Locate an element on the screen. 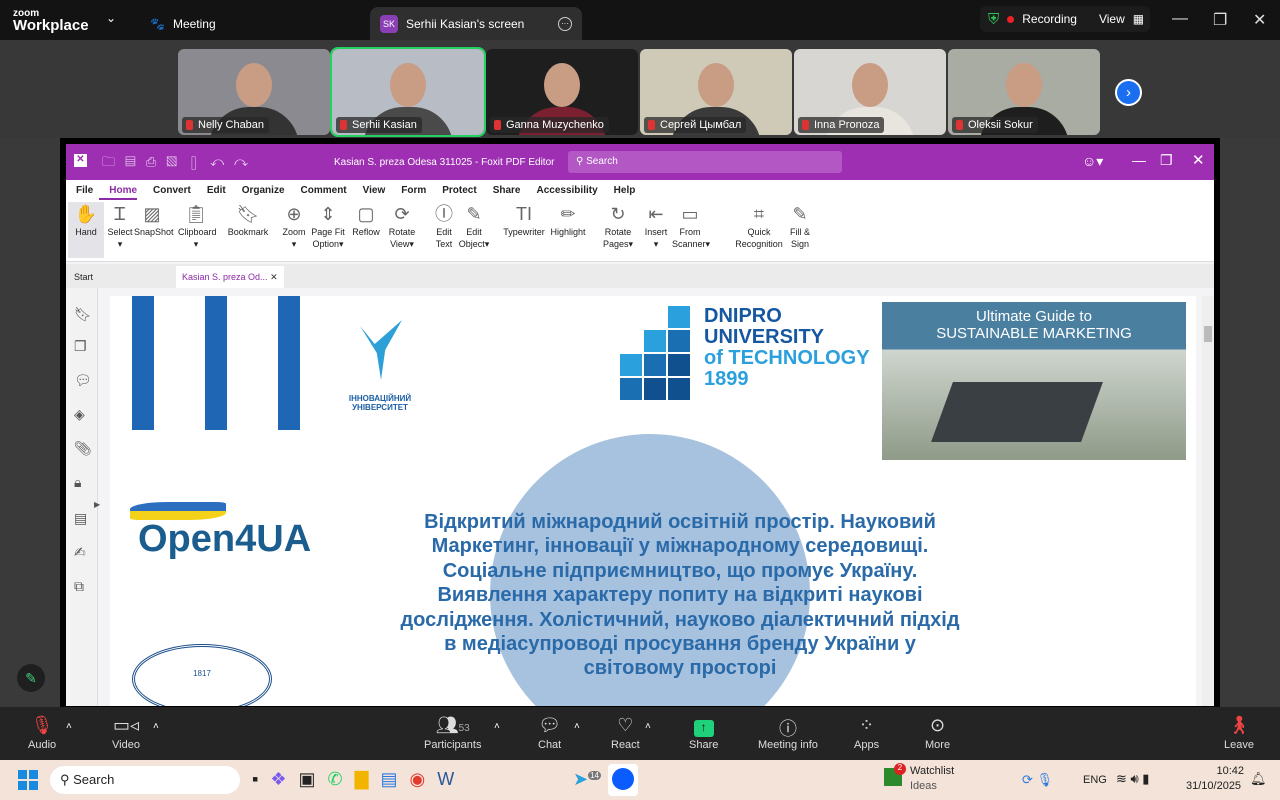  ribbon-clipboard-button: 📋︎ Clipboard ▾ is located at coordinates (197, 226).